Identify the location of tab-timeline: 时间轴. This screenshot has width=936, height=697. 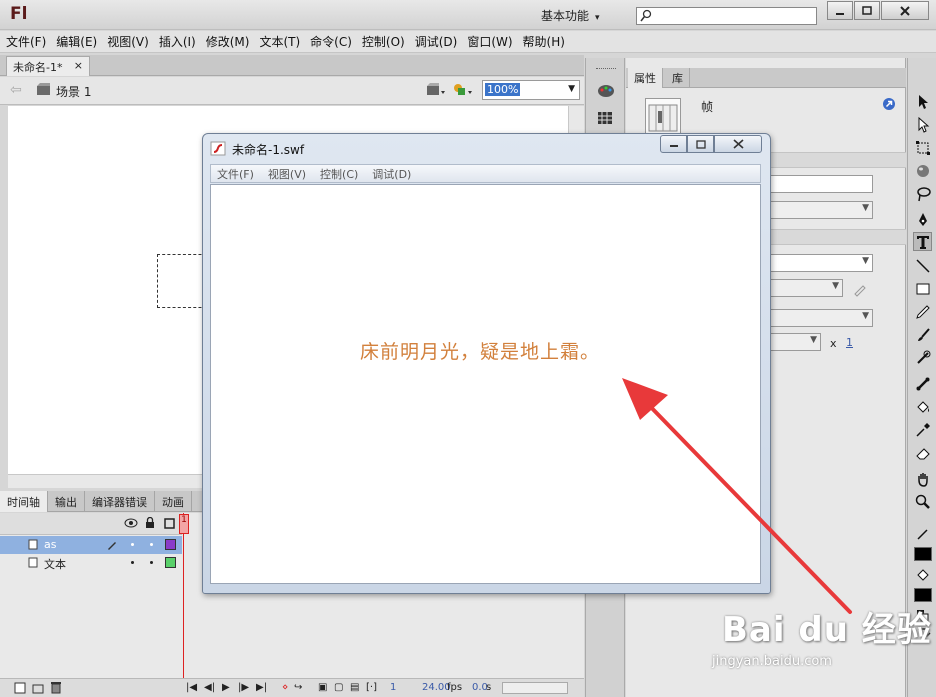
(24, 501).